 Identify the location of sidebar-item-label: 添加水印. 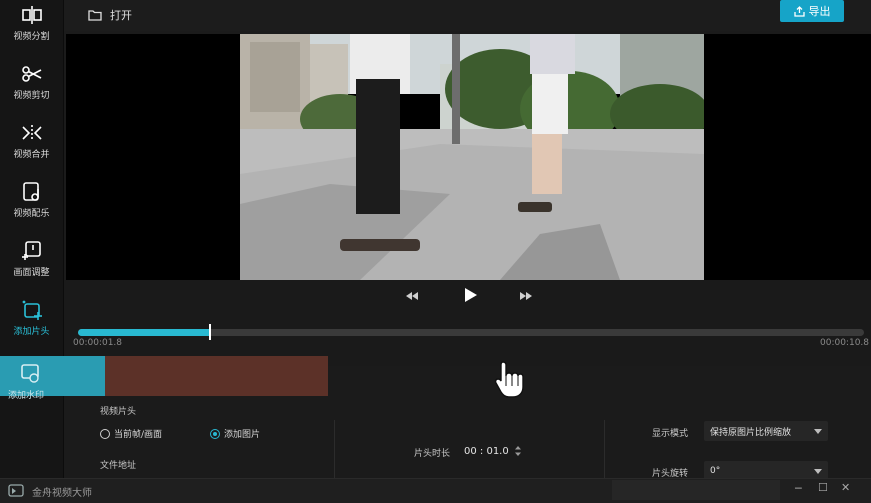
(26, 396).